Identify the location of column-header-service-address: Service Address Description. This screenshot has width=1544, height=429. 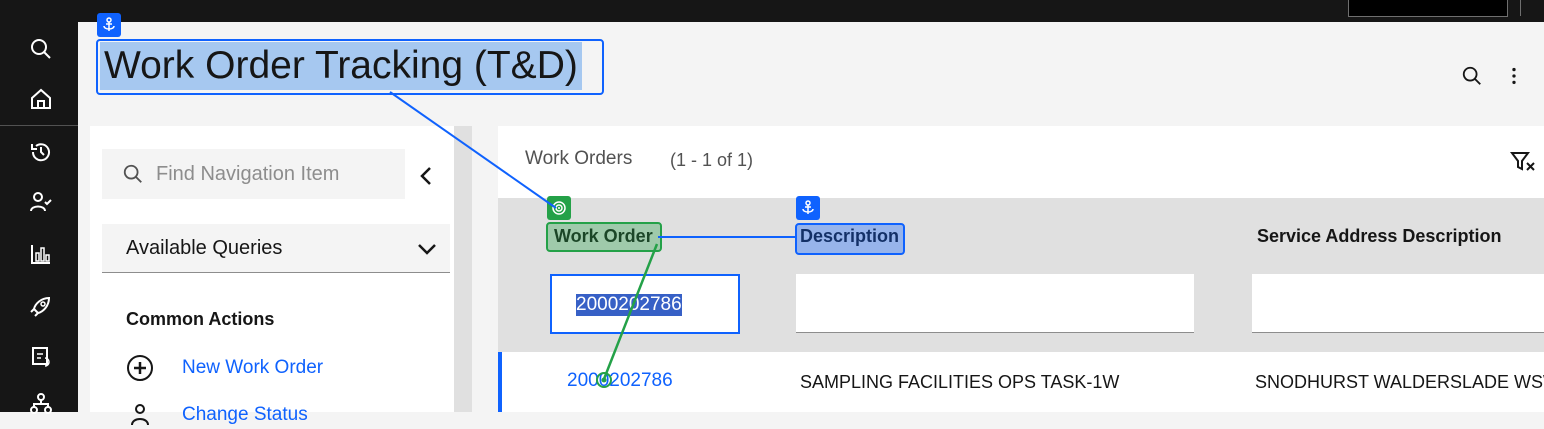
(1379, 236).